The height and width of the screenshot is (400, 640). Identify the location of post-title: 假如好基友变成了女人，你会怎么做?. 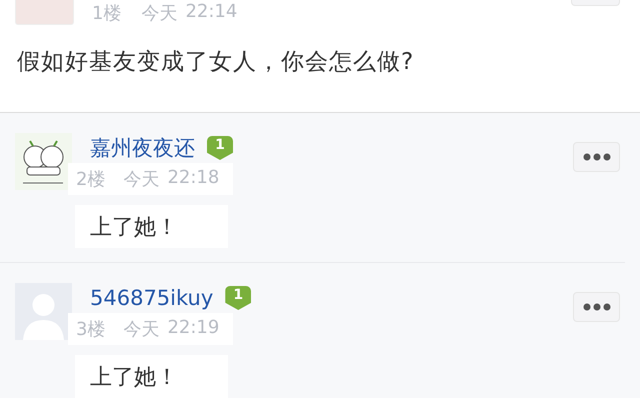
(216, 62).